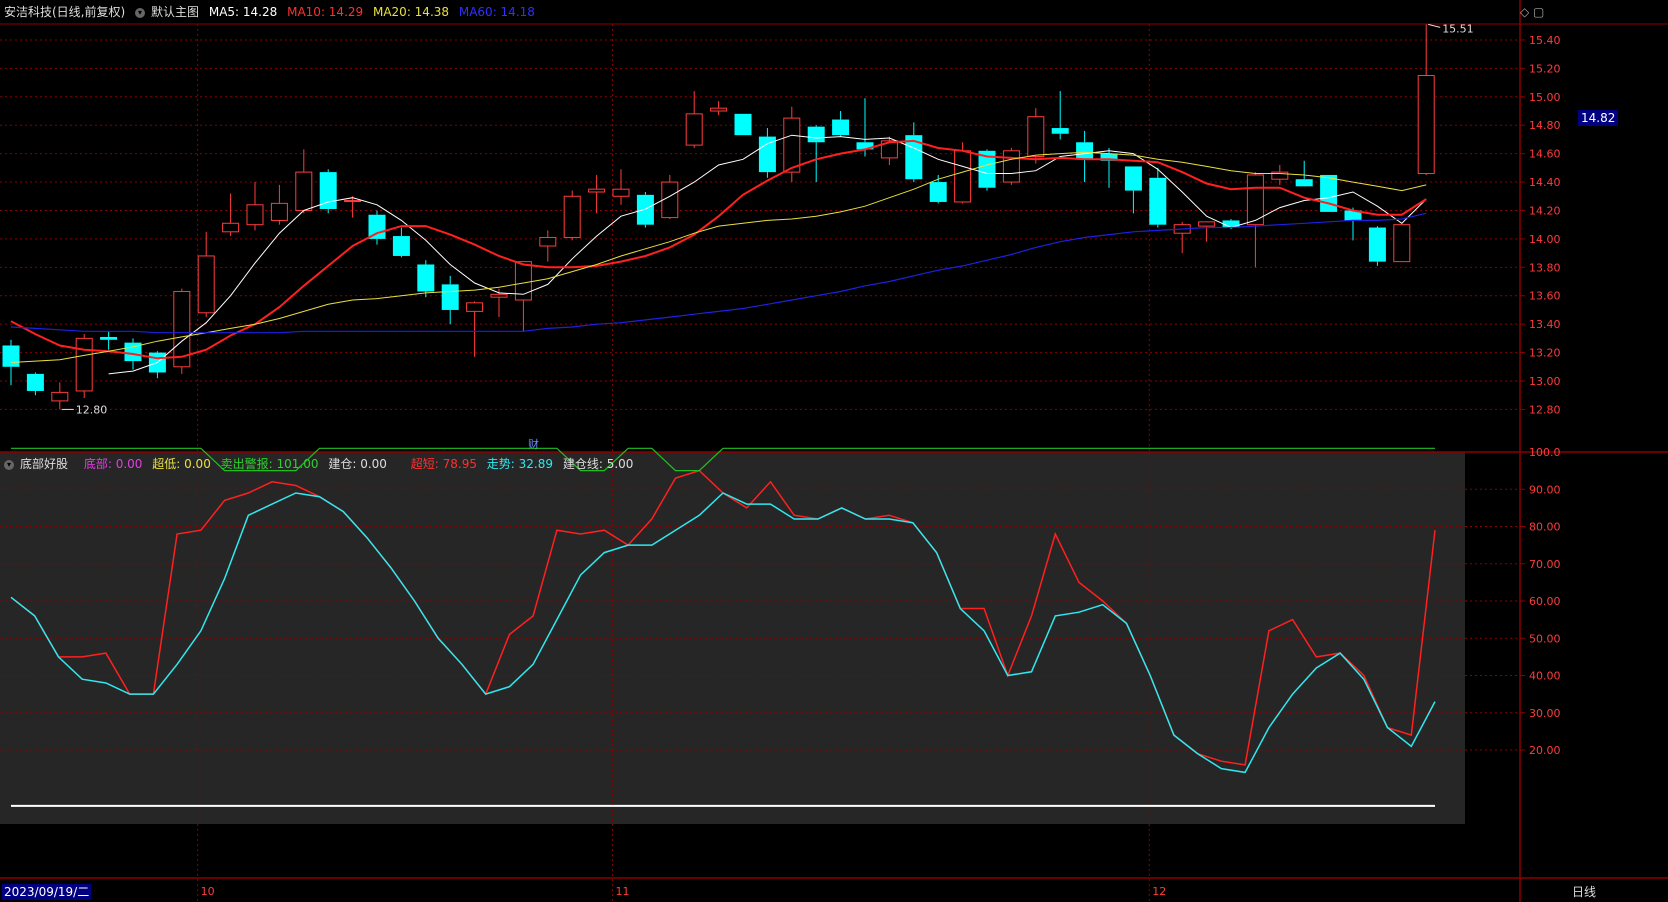 The height and width of the screenshot is (902, 1668). What do you see at coordinates (1545, 527) in the screenshot?
I see `indicator-tick-label: 80.00` at bounding box center [1545, 527].